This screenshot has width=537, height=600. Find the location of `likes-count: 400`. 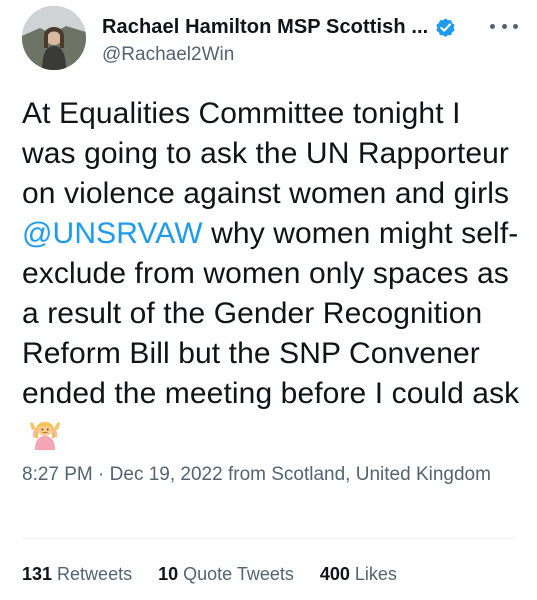

likes-count: 400 is located at coordinates (334, 574).